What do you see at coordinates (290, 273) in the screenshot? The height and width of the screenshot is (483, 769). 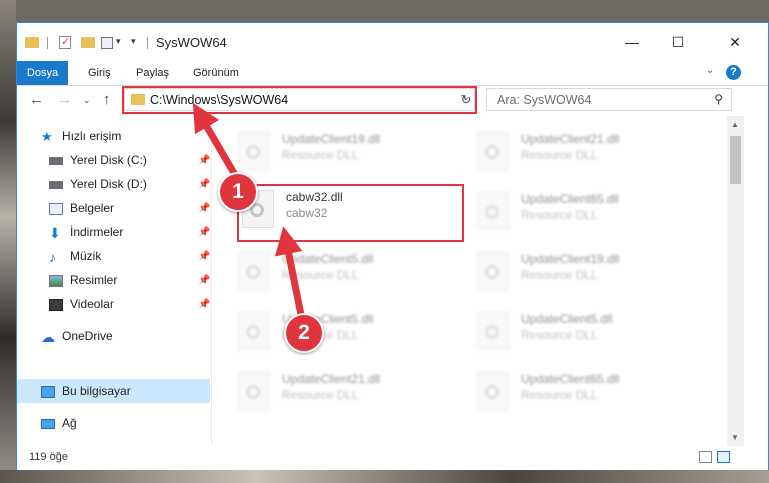 I see `arrow-to-file` at bounding box center [290, 273].